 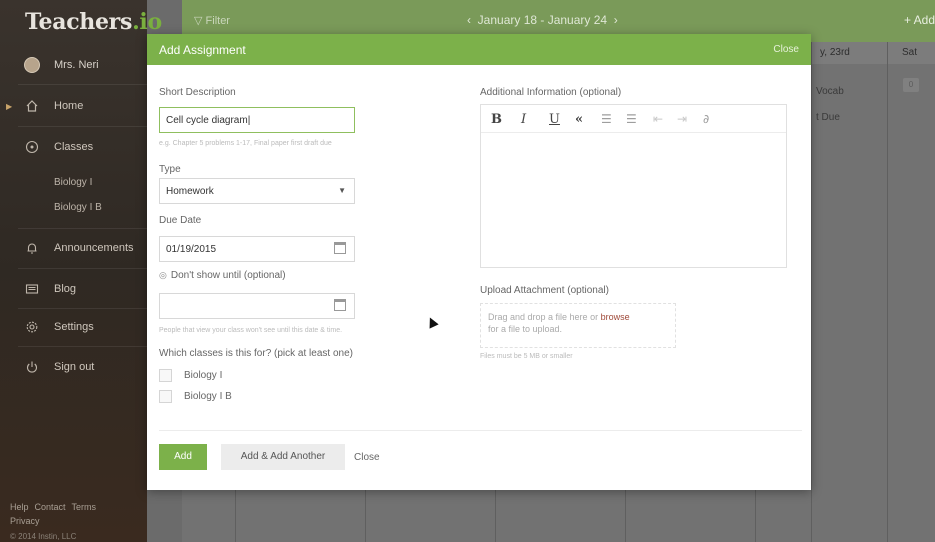 What do you see at coordinates (257, 120) in the screenshot?
I see `short-description-input: Cell cycle diagram|` at bounding box center [257, 120].